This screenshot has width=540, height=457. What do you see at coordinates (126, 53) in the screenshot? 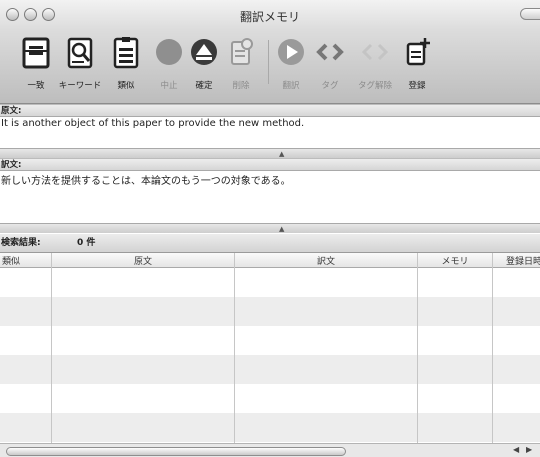
I see `document-compare-icon` at bounding box center [126, 53].